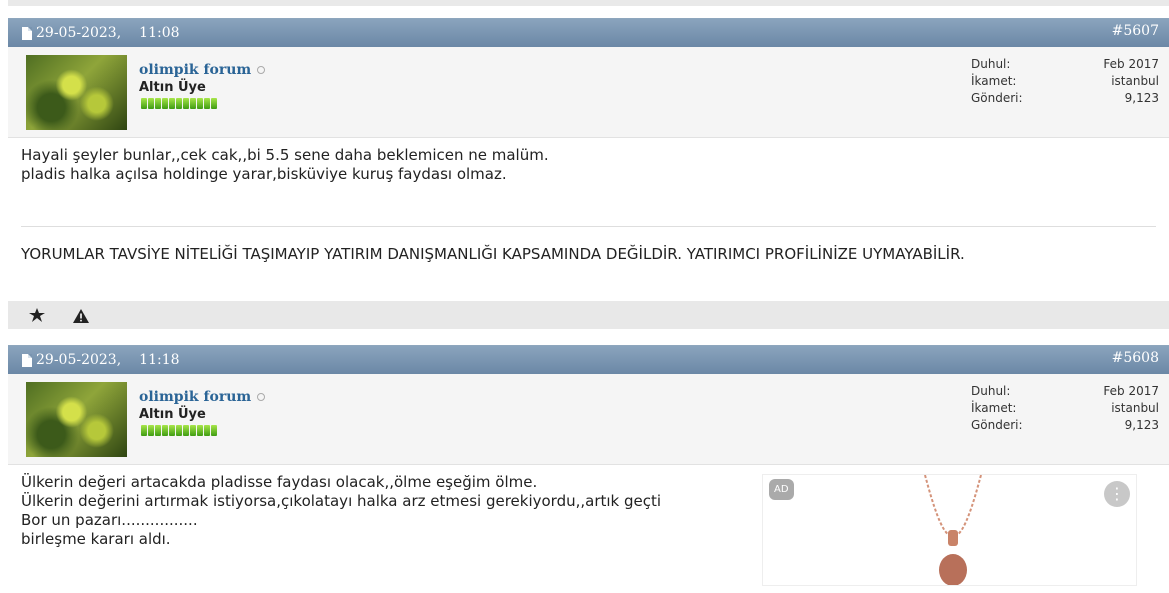 This screenshot has height=593, width=1169. I want to click on post-number-link: #5607, so click(1135, 31).